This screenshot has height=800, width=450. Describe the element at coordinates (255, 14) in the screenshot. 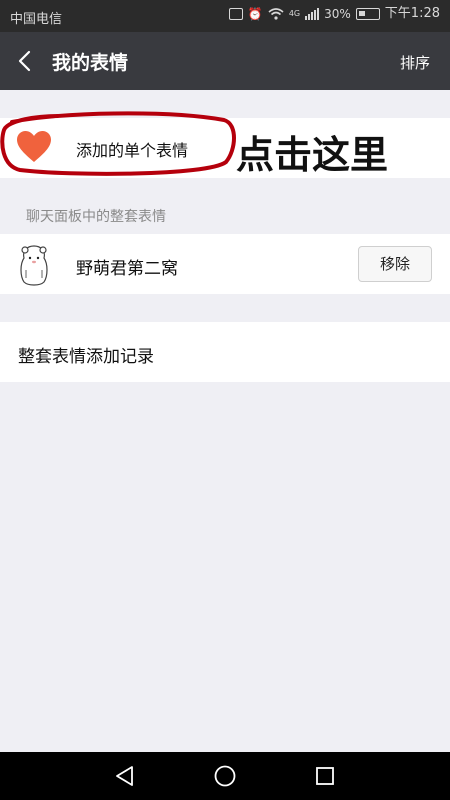

I see `alarm-icon: ⏰` at that location.